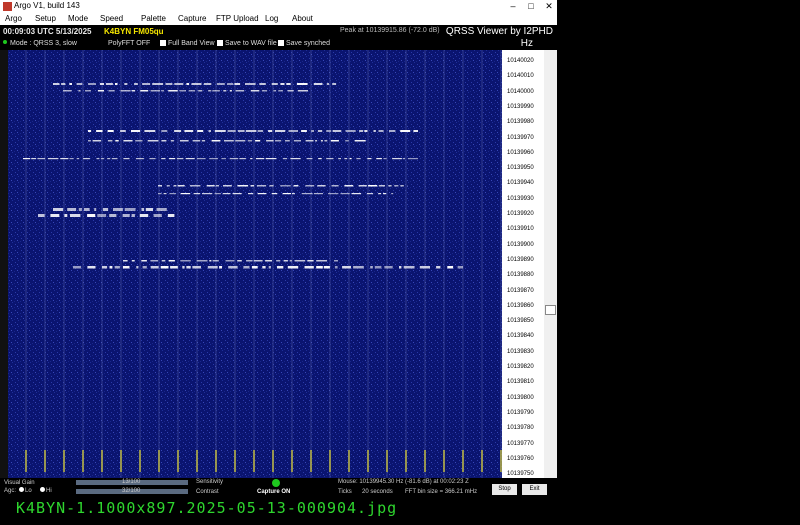 The image size is (800, 525). Describe the element at coordinates (47, 31) in the screenshot. I see `utc-time: 00:09:03 UTC 5/13/2025` at that location.